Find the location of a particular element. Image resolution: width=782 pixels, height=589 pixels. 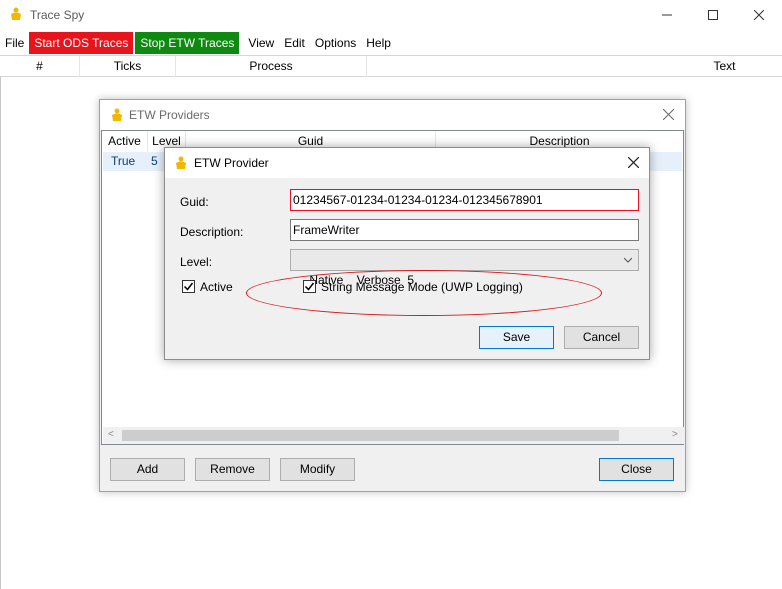

column-header-active: Active is located at coordinates (125, 141).